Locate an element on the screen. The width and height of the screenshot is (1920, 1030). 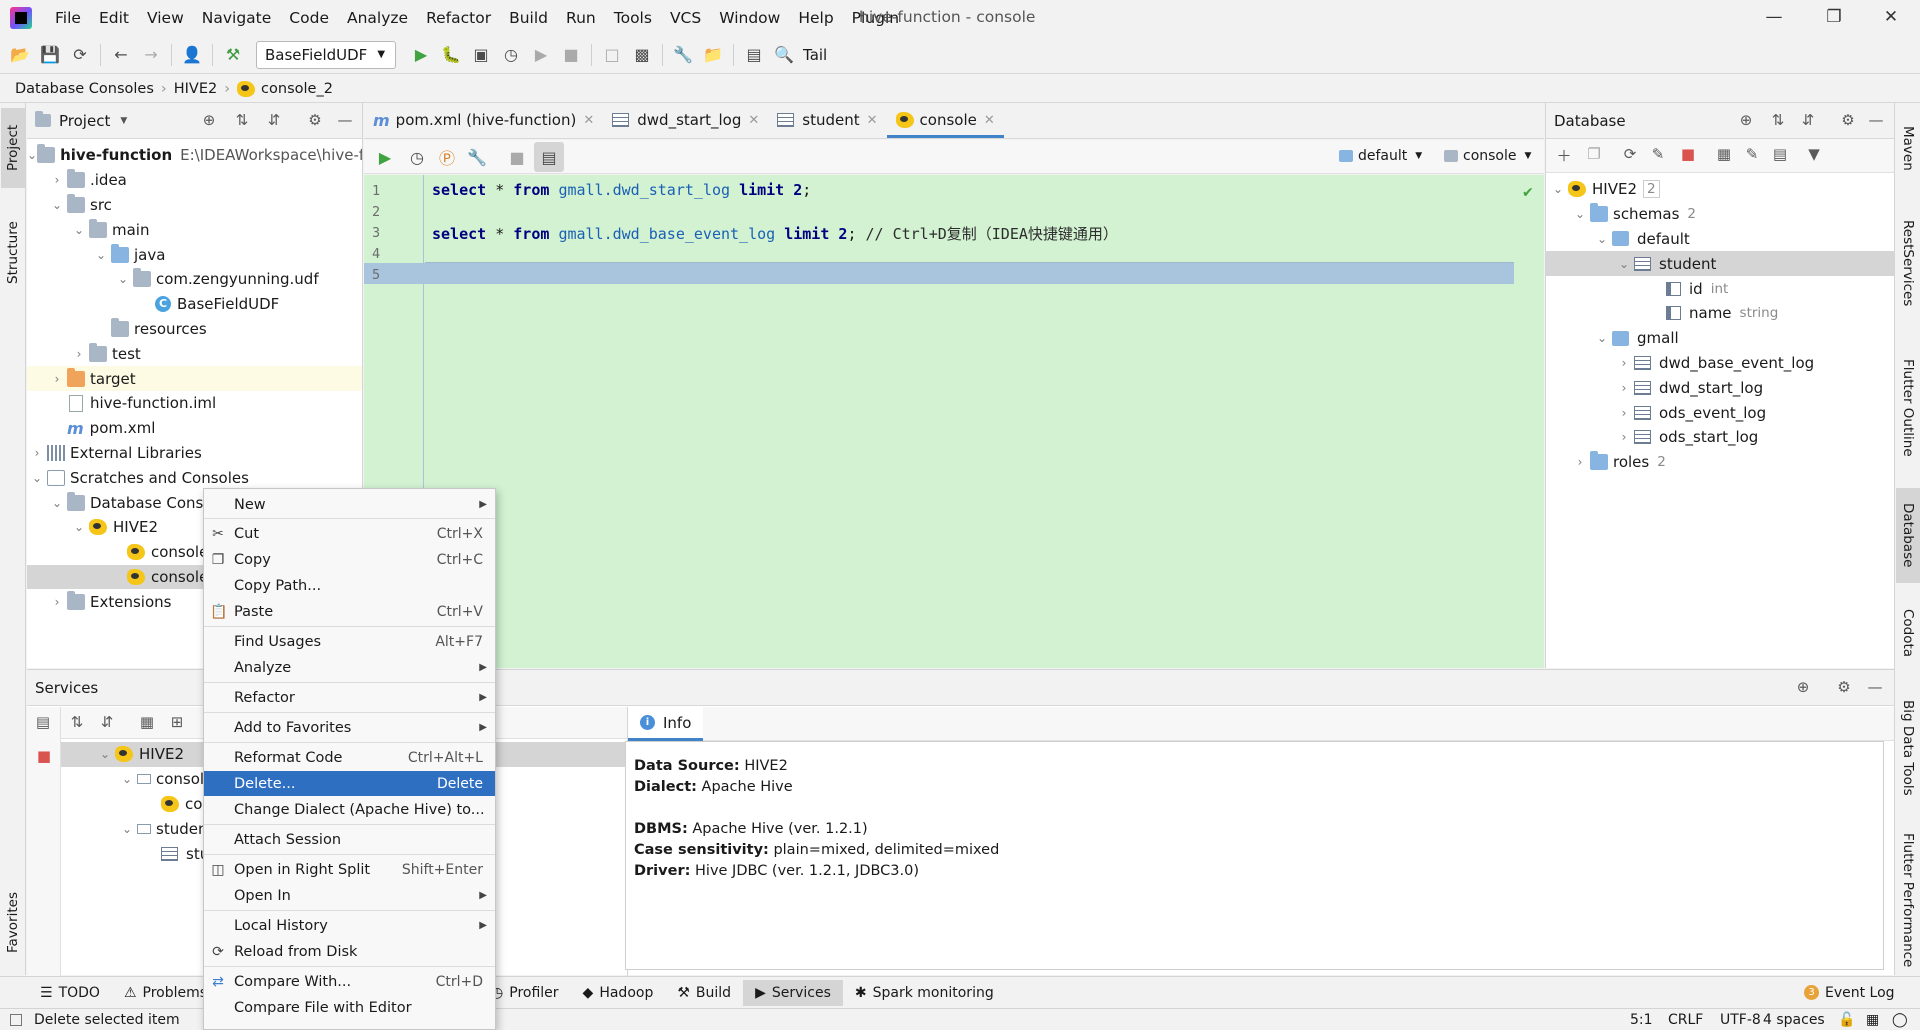
debug-icon: 🐛 is located at coordinates (451, 55).